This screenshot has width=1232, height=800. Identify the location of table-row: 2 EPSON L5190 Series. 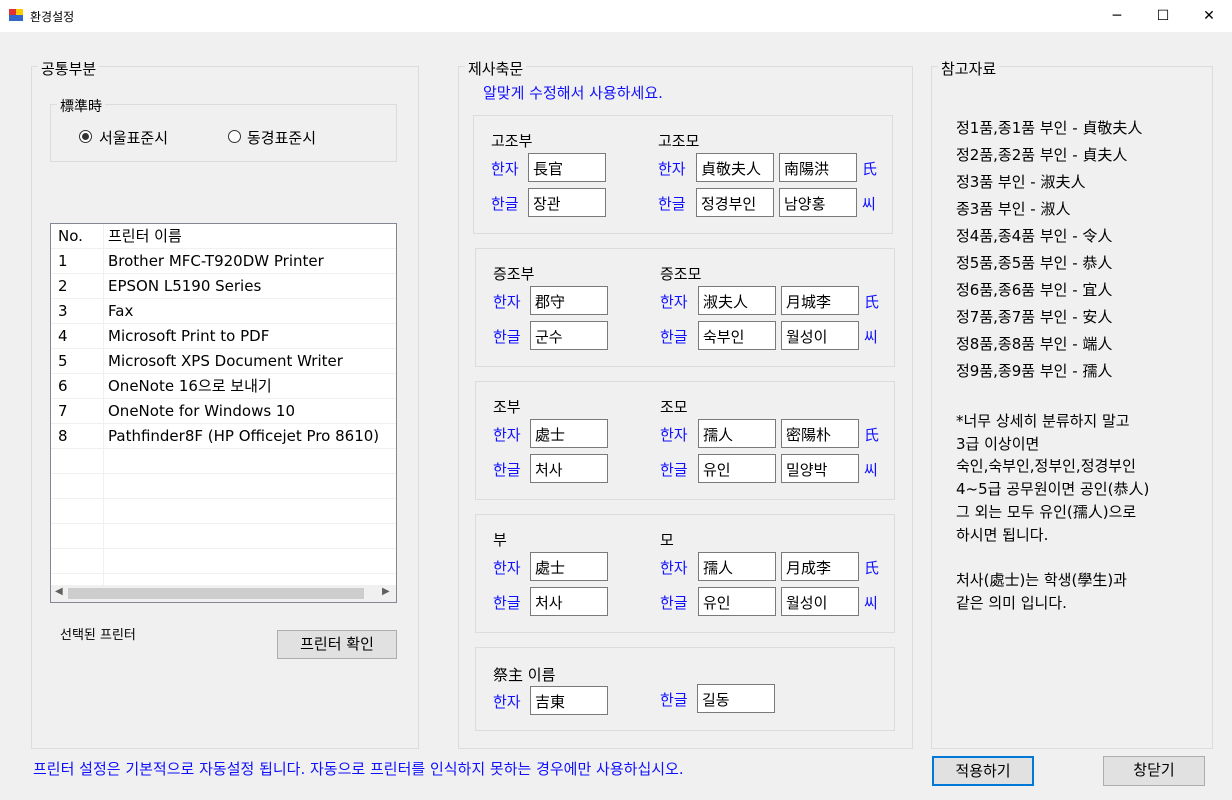
(223, 286).